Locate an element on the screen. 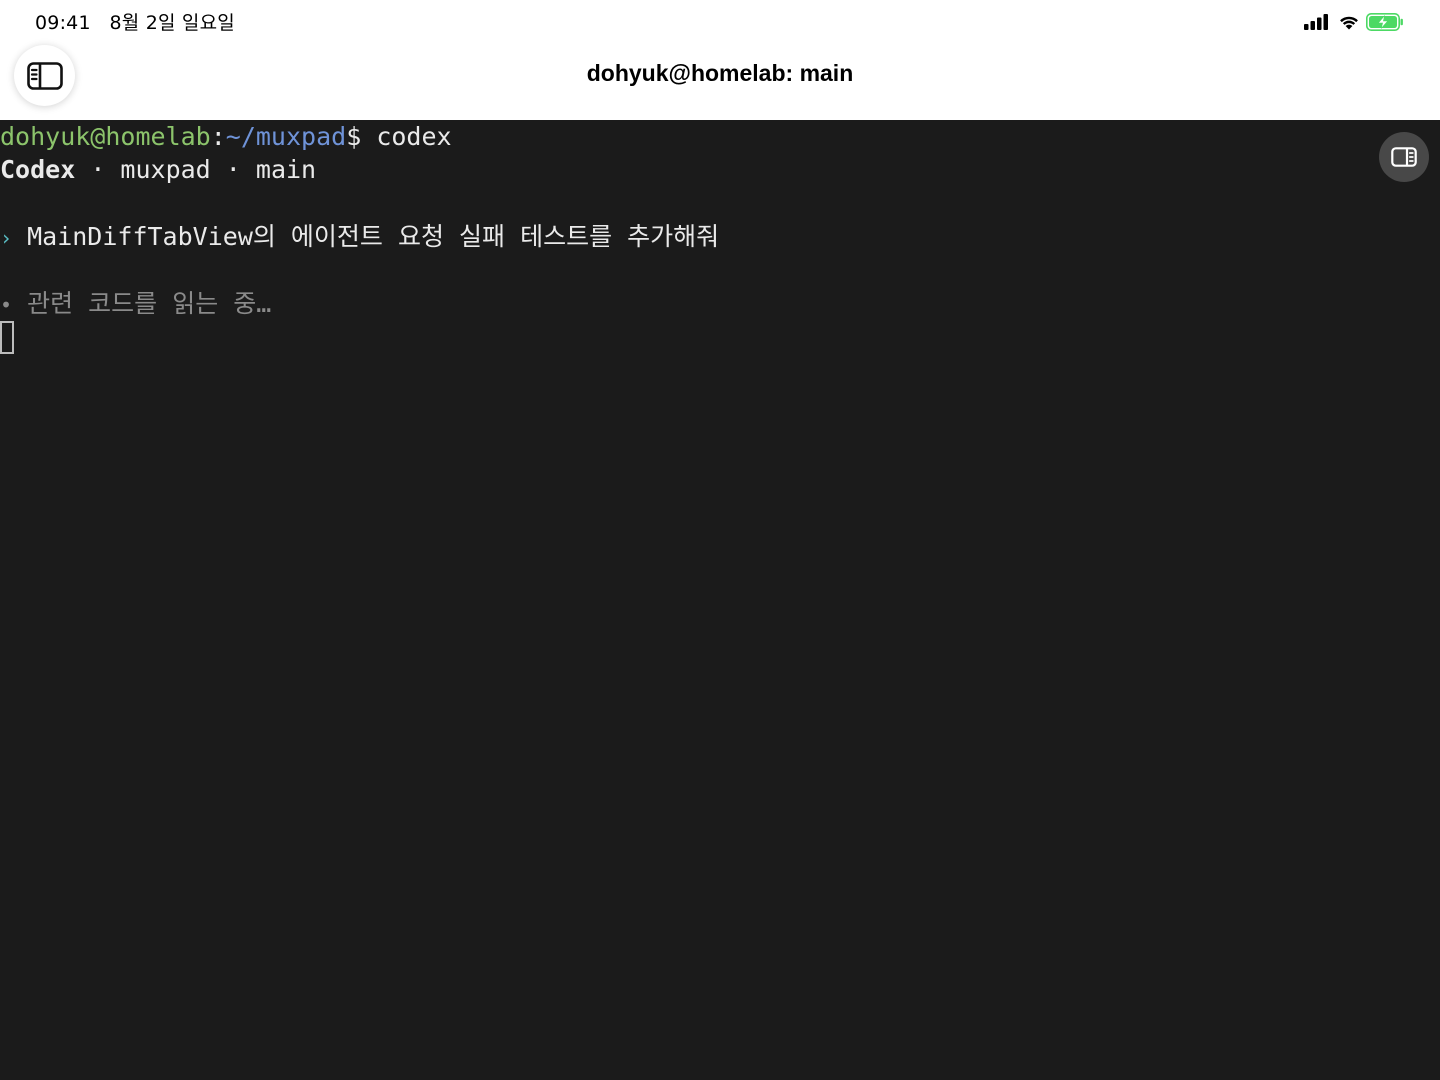  terminal-cursor is located at coordinates (7, 337).